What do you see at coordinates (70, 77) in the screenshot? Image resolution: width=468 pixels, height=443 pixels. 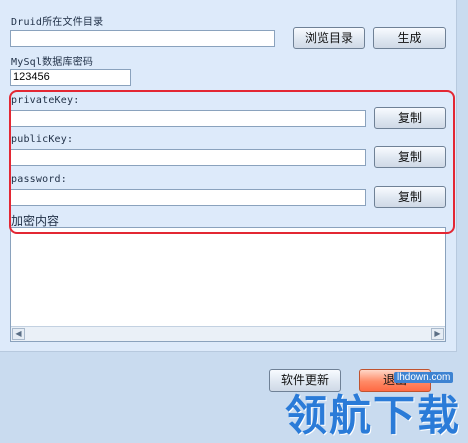 I see `mysql-password-input: 123456` at bounding box center [70, 77].